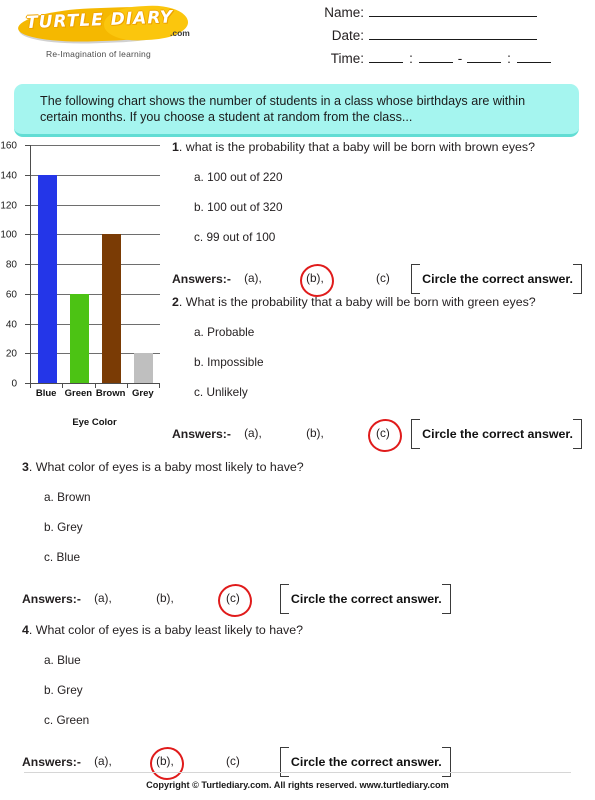  I want to click on question-4-option-a: a. Blue, so click(313, 660).